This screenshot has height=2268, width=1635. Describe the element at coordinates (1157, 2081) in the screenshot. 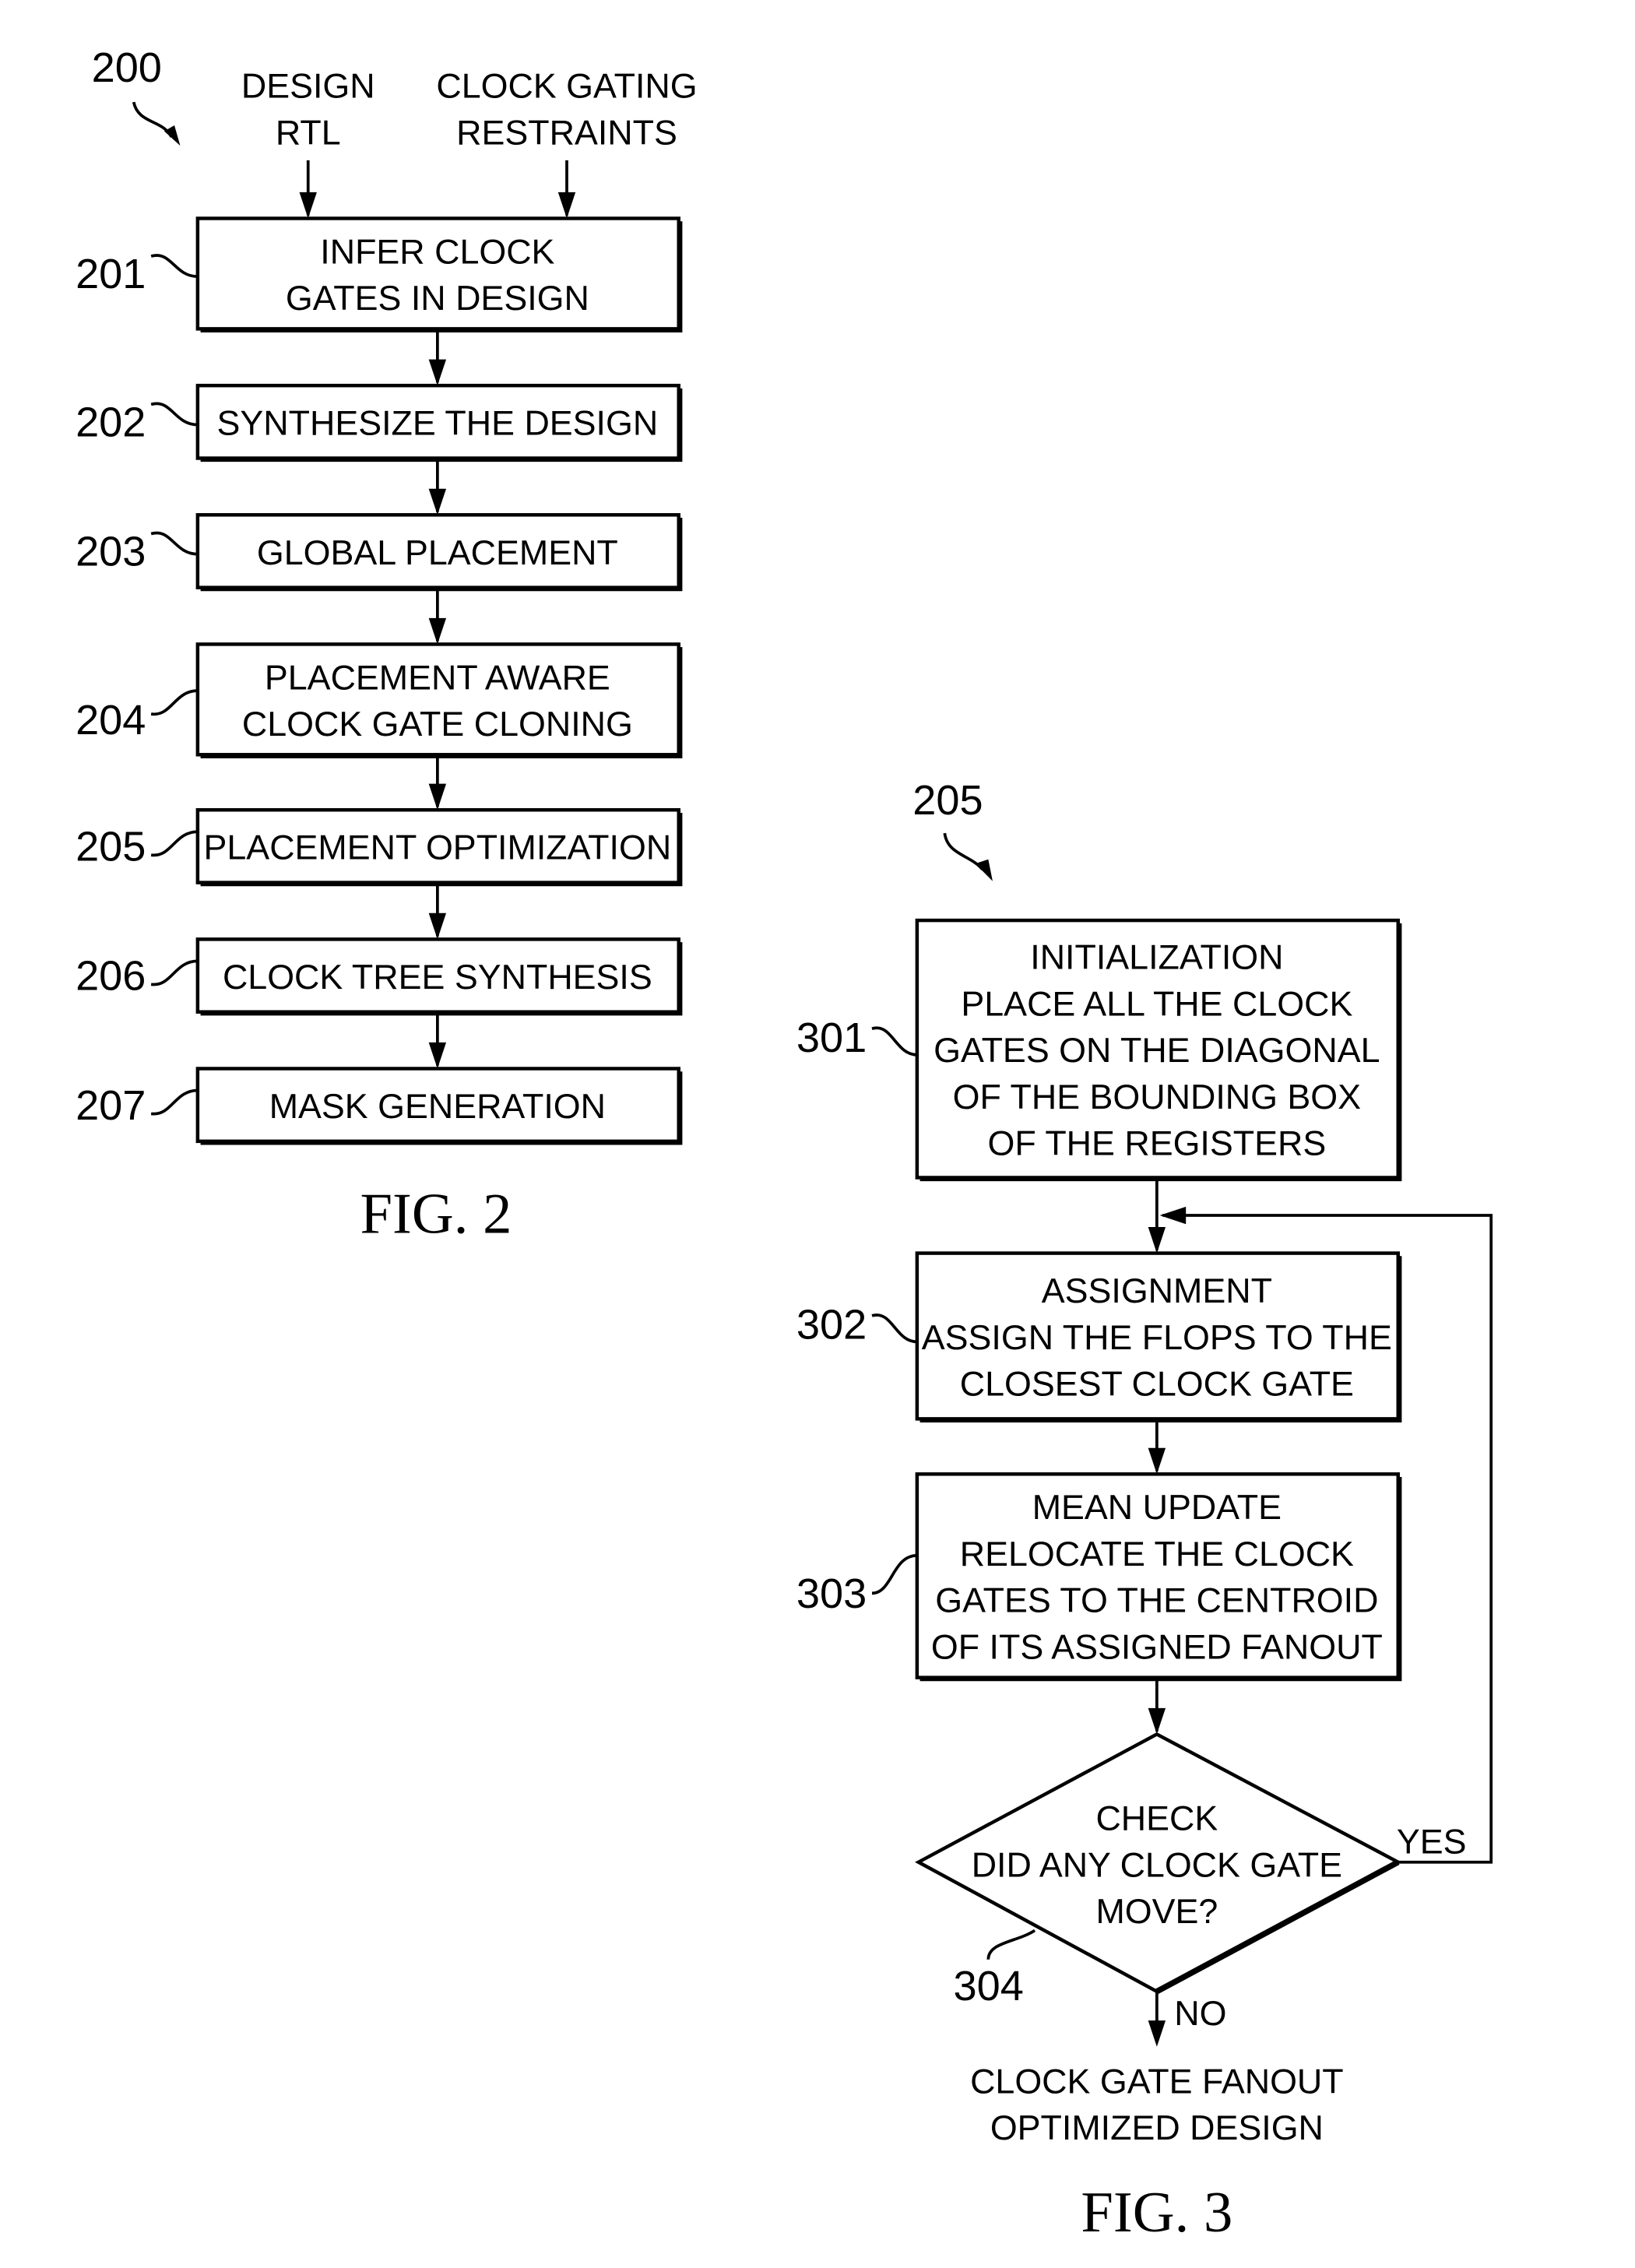

I see `output-line: CLOCK GATE FANOUT` at that location.